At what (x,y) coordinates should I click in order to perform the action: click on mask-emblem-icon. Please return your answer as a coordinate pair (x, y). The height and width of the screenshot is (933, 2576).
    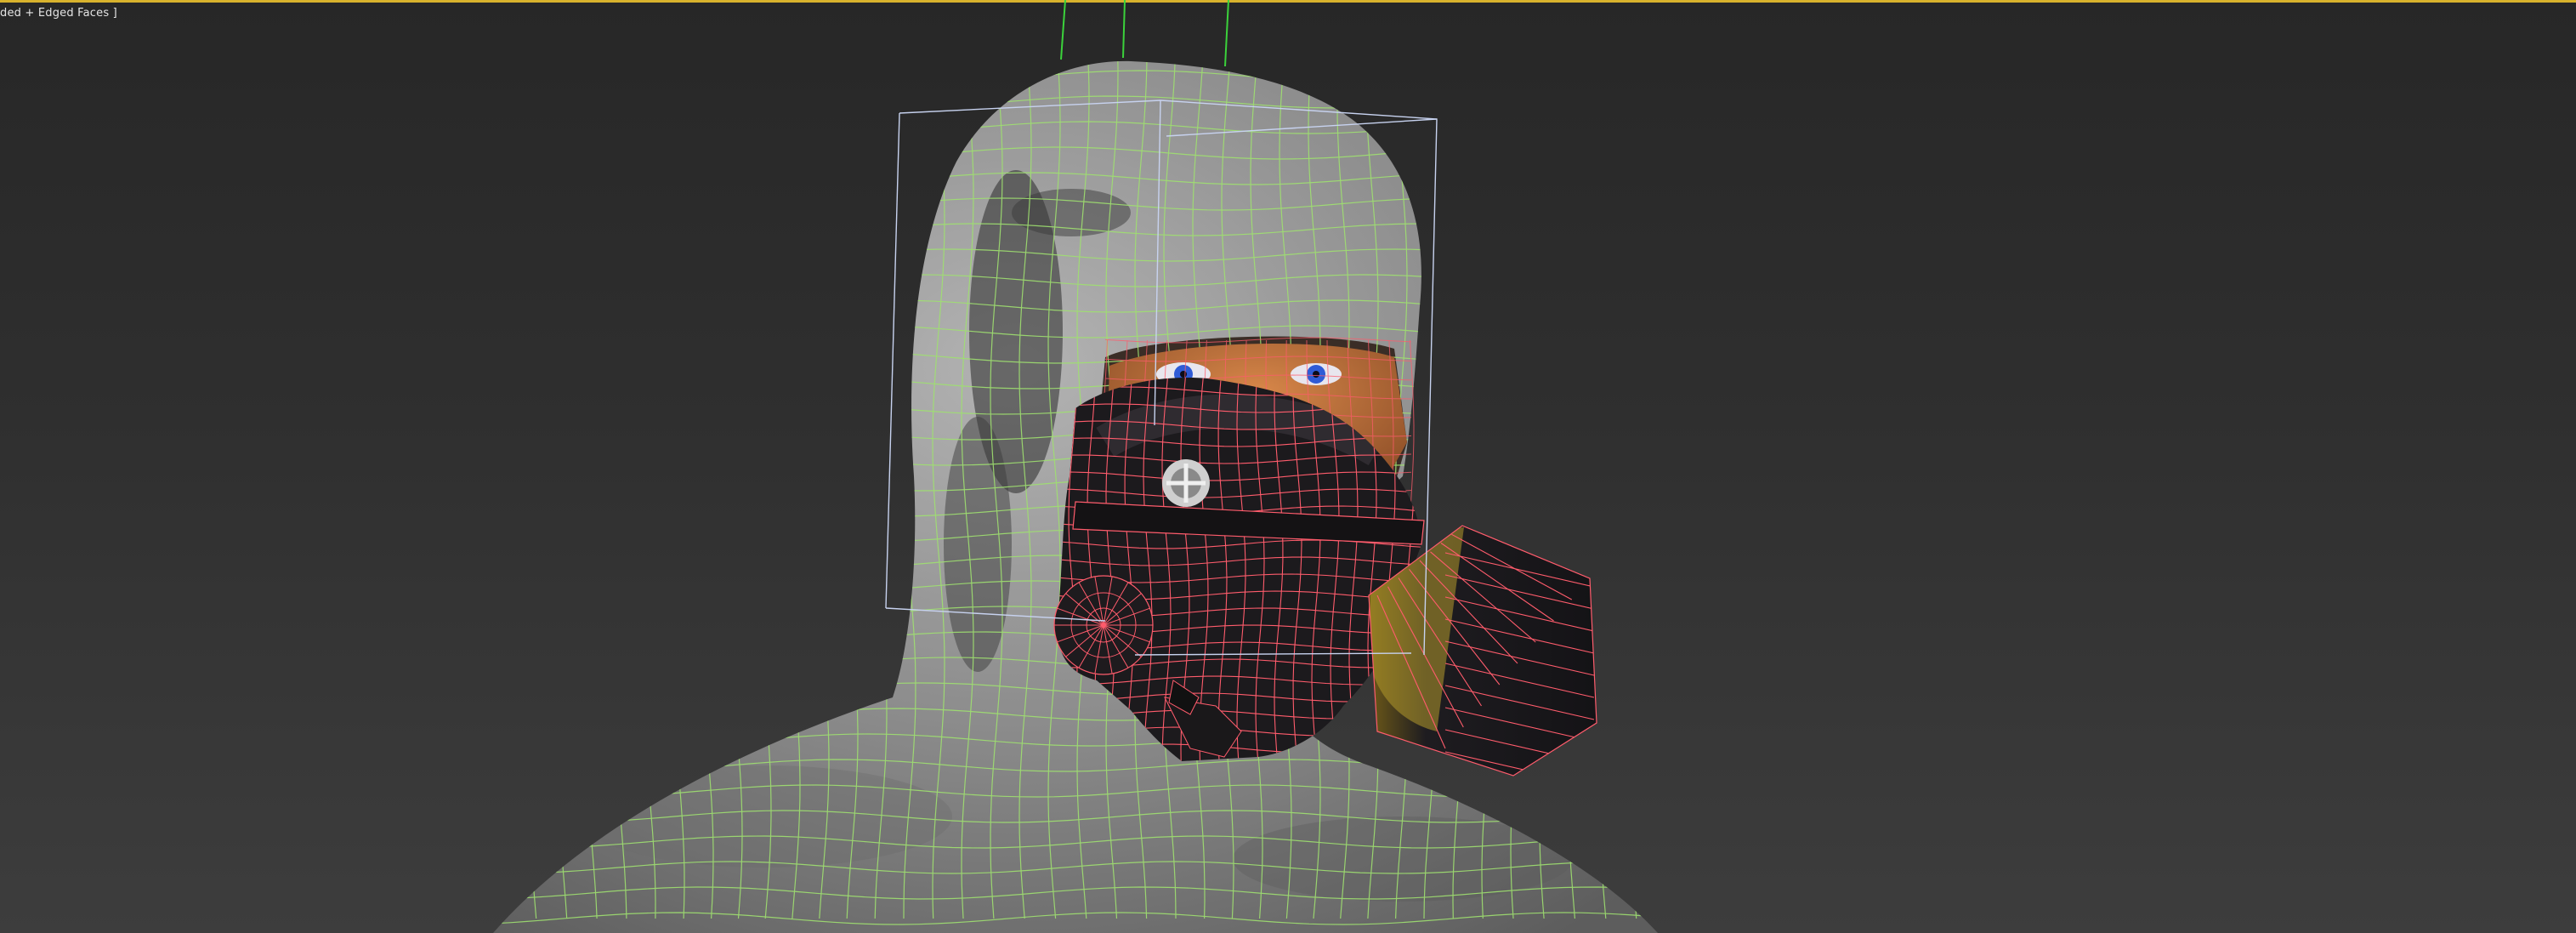
    Looking at the image, I should click on (1186, 483).